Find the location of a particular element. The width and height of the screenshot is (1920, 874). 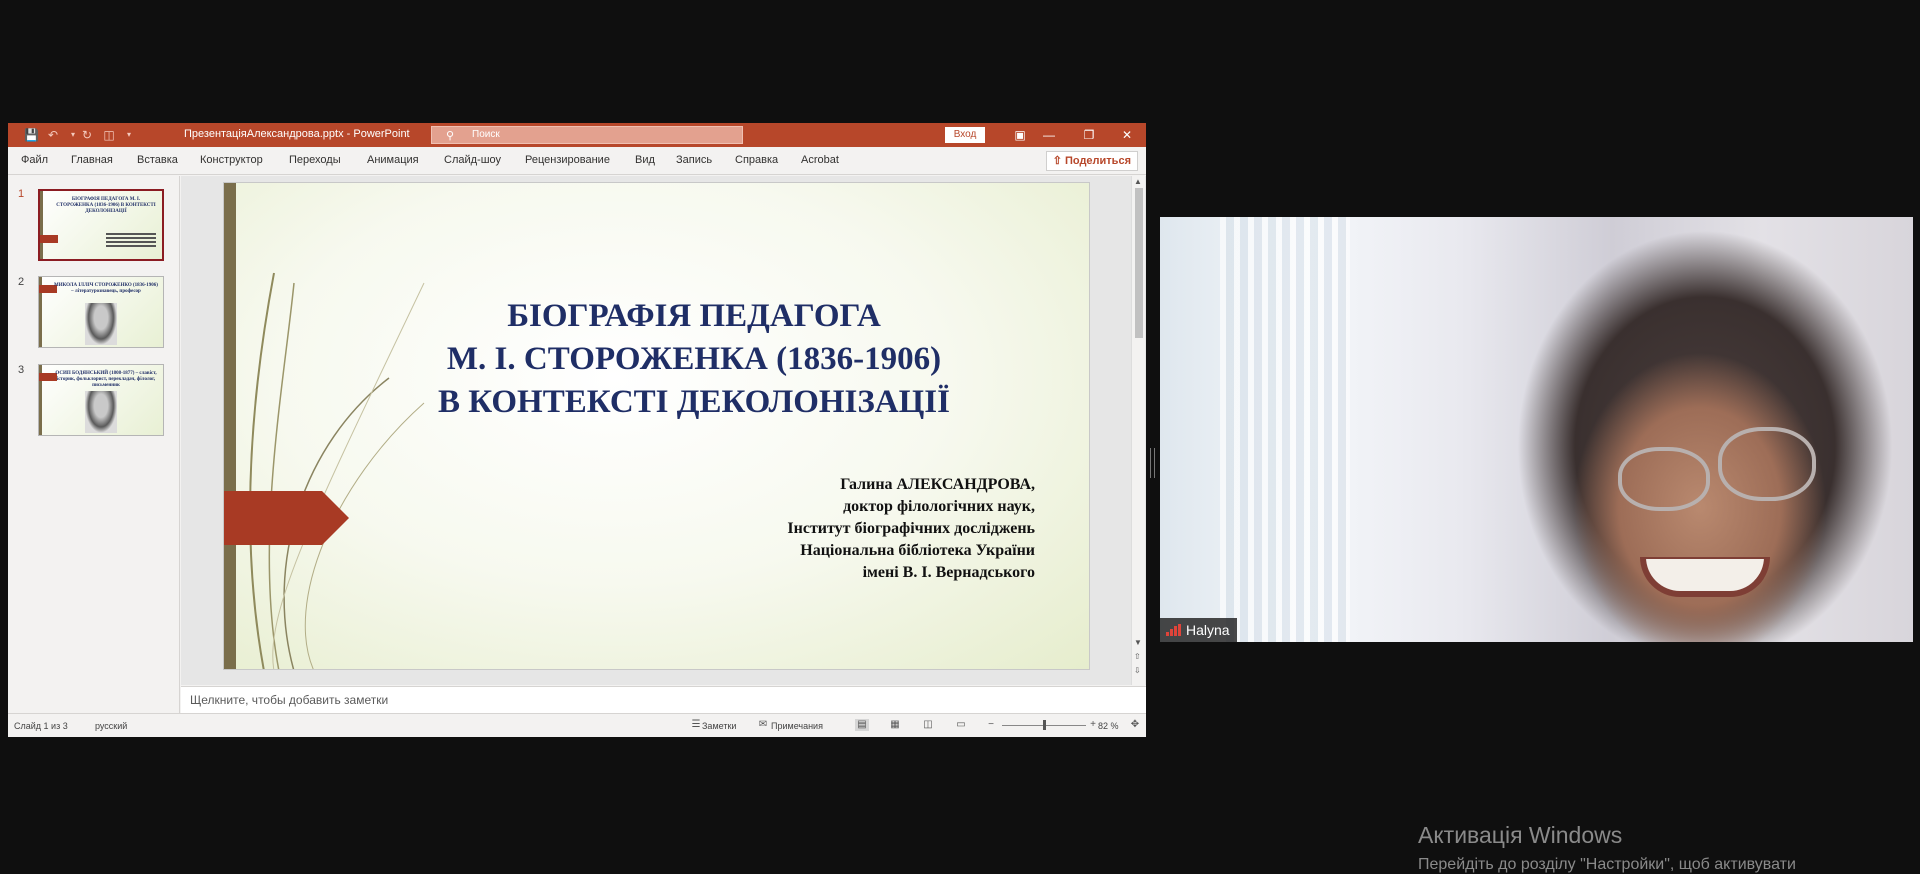

title-line: М. І. СТОРОЖЕНКА (1836-1906) is located at coordinates (694, 359).